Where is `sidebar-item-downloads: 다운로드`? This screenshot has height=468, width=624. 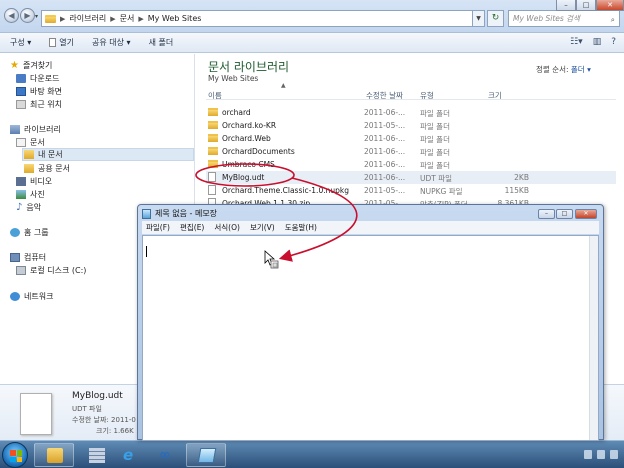 sidebar-item-downloads: 다운로드 is located at coordinates (37, 78).